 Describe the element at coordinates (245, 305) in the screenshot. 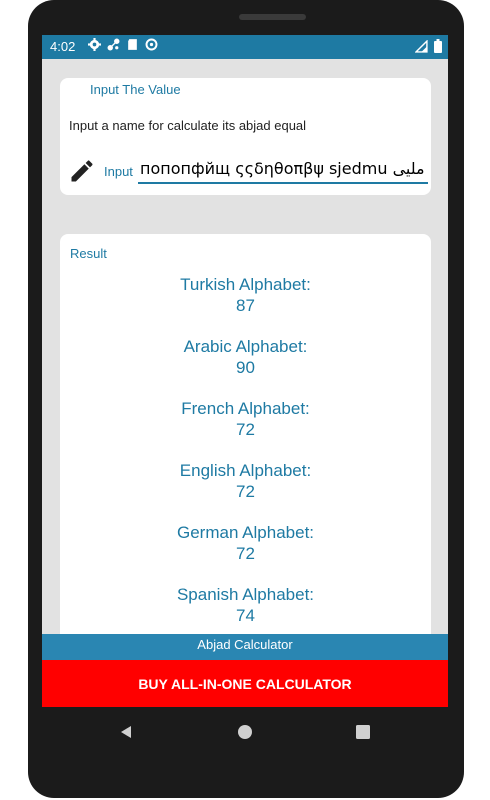

I see `result-value: 87` at that location.